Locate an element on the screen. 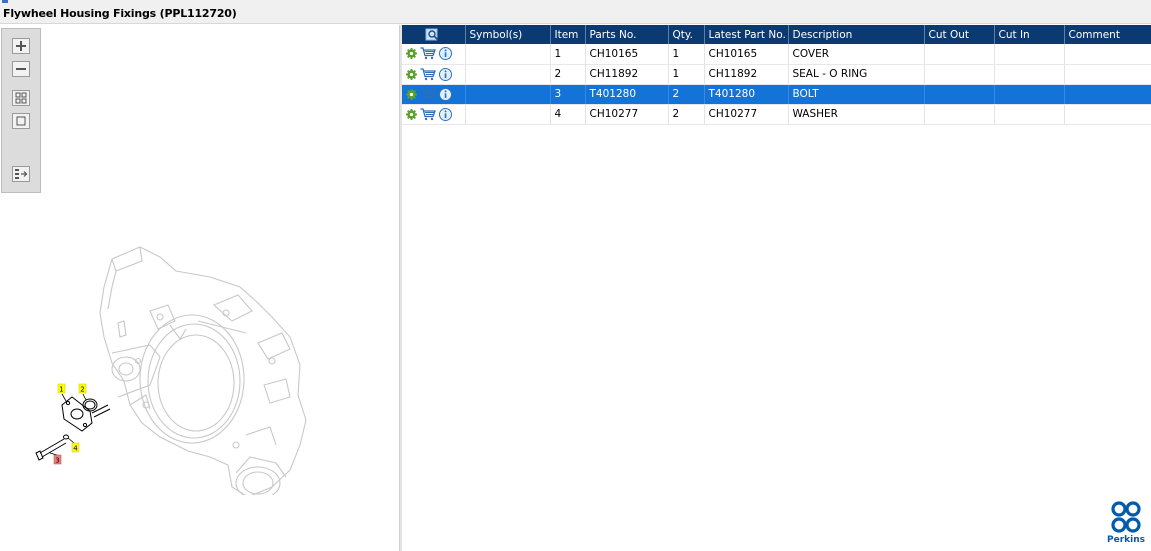 The width and height of the screenshot is (1151, 551). description-cell: COVER is located at coordinates (856, 54).